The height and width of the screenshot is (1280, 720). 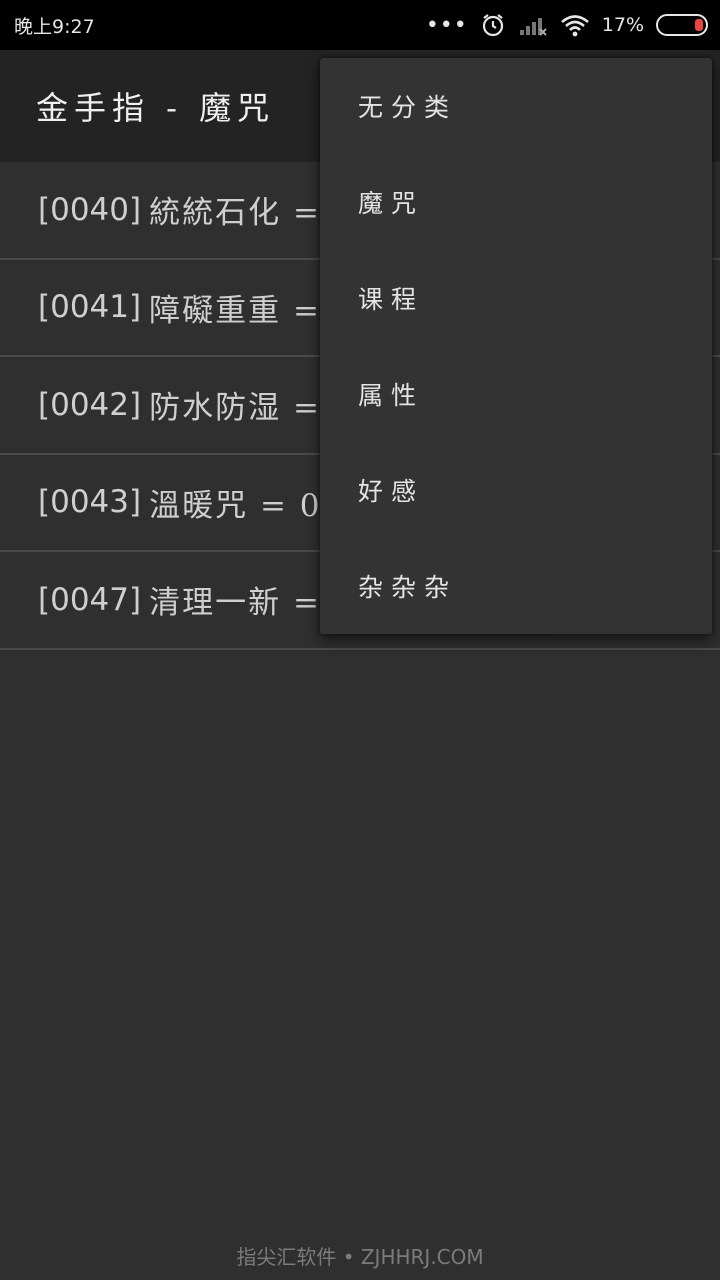 I want to click on more-notifications-icon: •••, so click(x=446, y=25).